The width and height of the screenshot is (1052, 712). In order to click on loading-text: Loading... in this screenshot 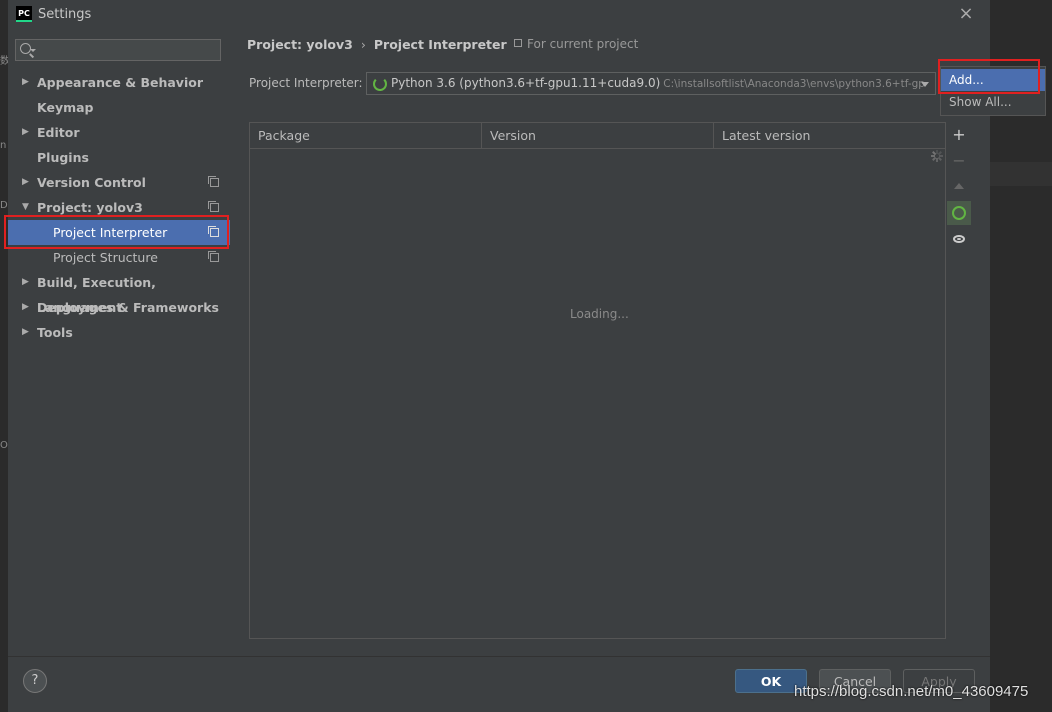, I will do `click(599, 314)`.